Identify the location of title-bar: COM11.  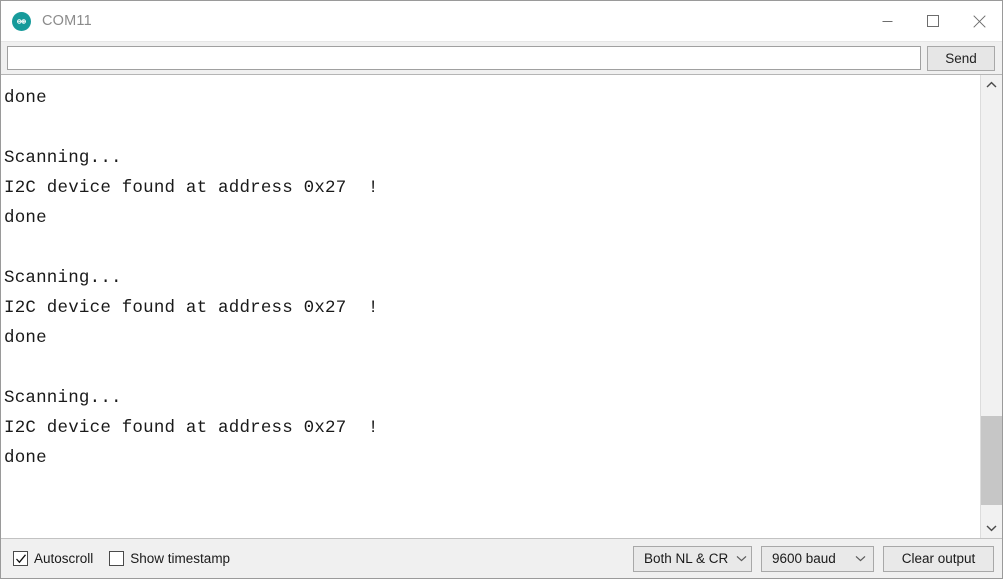
(501, 21).